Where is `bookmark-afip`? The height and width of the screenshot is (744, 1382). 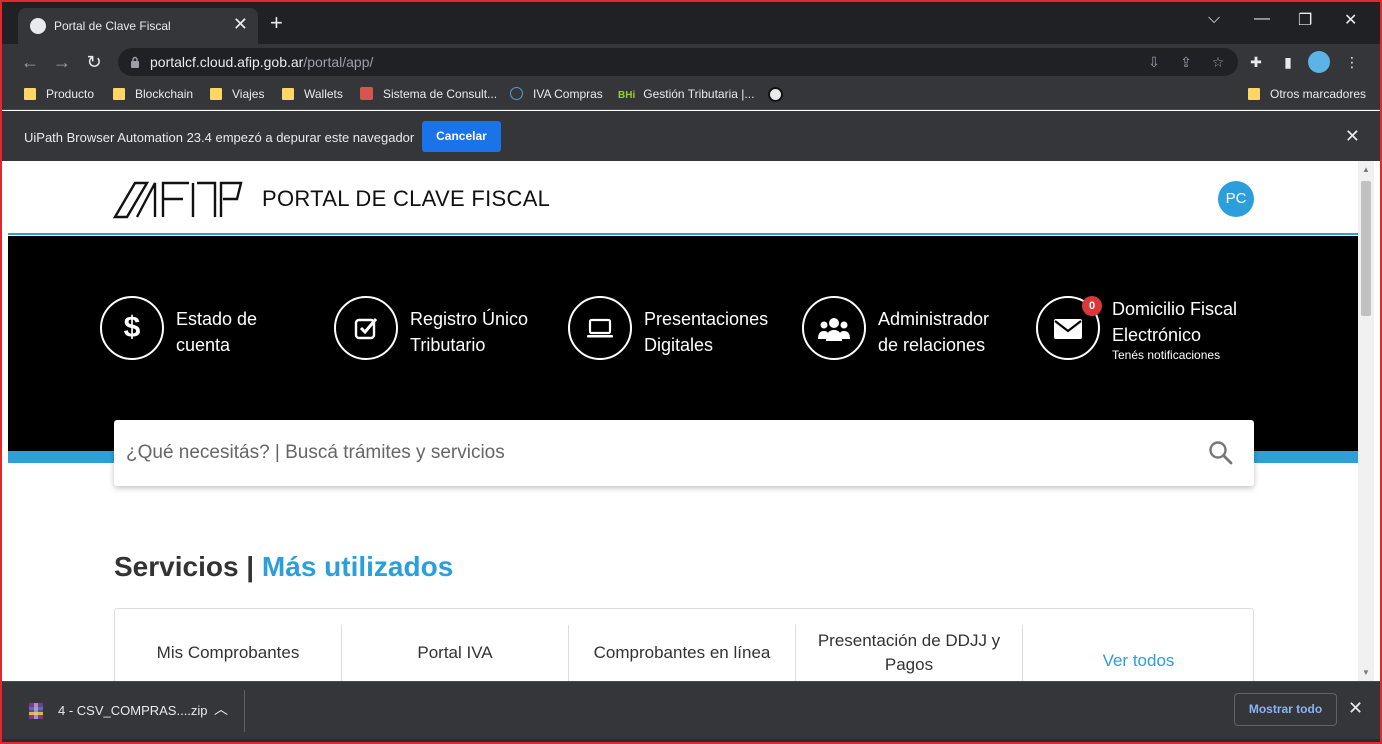
bookmark-afip is located at coordinates (775, 94).